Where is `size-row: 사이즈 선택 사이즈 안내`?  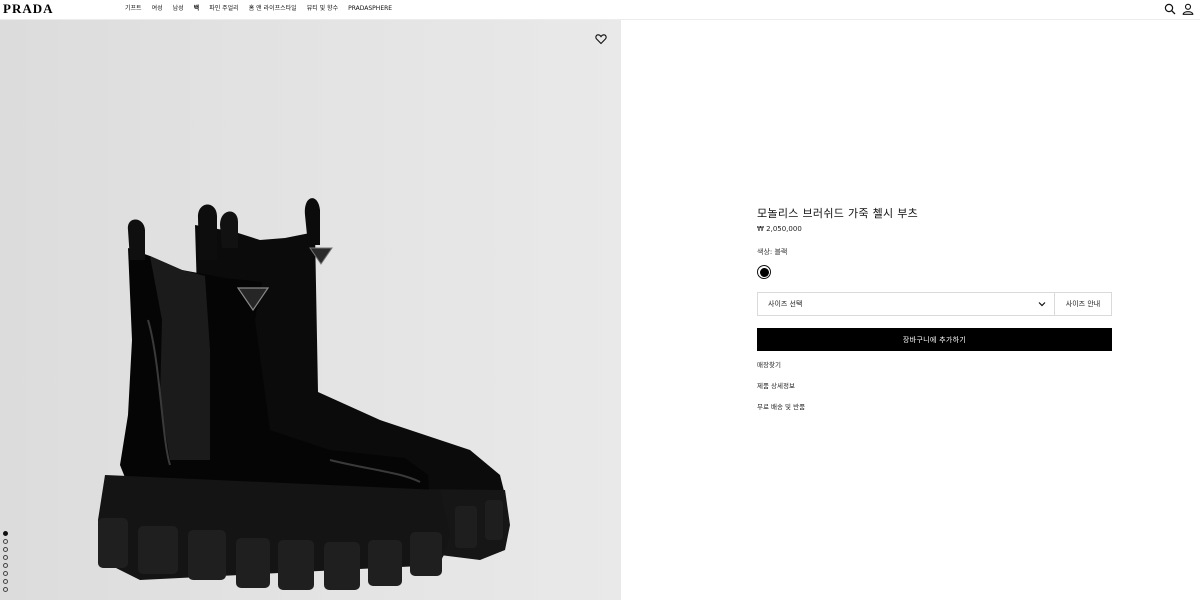
size-row: 사이즈 선택 사이즈 안내 is located at coordinates (934, 304).